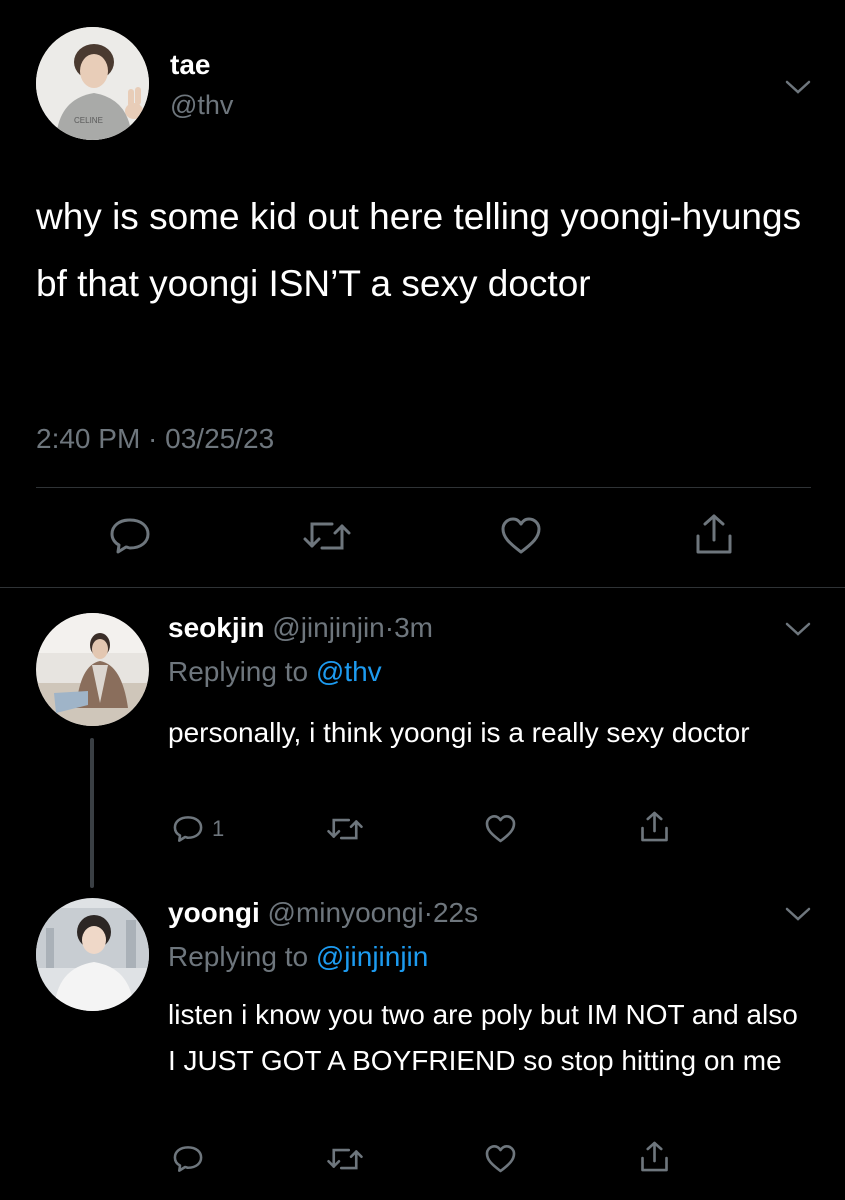 This screenshot has width=845, height=1200. I want to click on timestamp-divider, so click(423, 487).